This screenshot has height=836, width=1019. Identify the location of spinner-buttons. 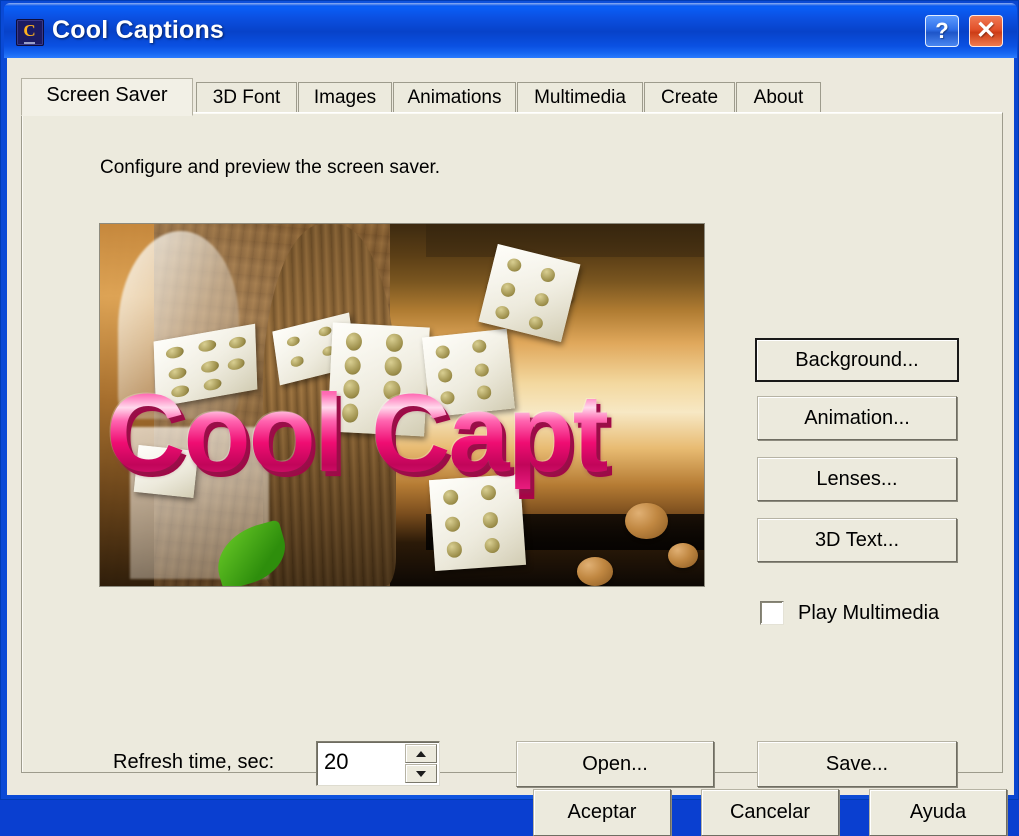
(421, 763).